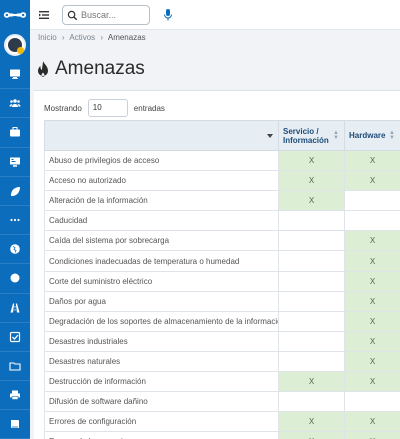 This screenshot has width=400, height=439. What do you see at coordinates (161, 201) in the screenshot?
I see `threat-name-cell: Alteración de la información` at bounding box center [161, 201].